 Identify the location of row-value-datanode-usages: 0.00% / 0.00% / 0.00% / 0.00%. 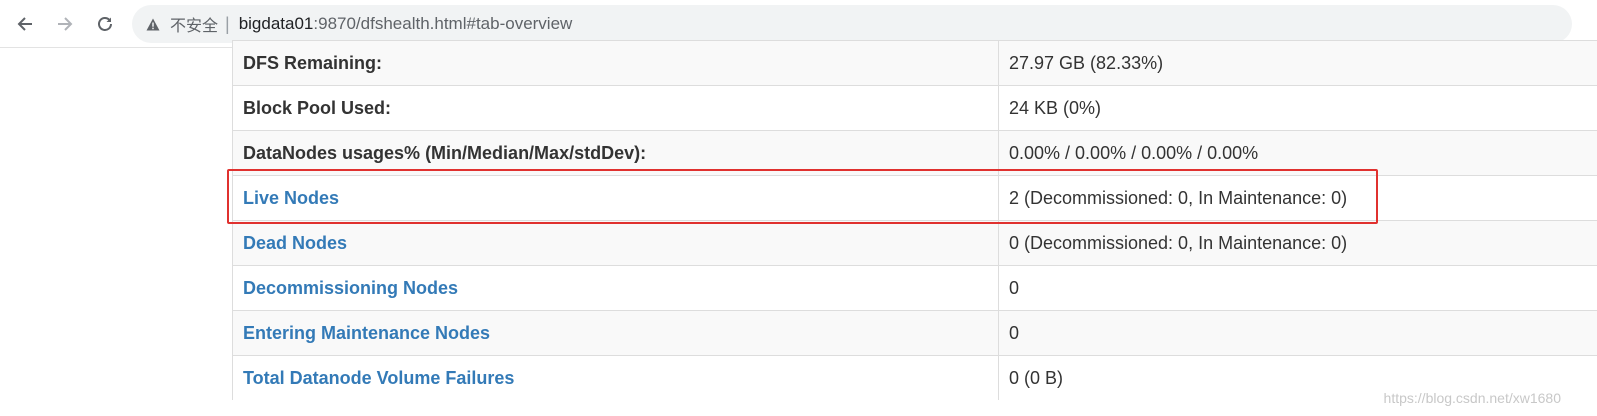
(1297, 153).